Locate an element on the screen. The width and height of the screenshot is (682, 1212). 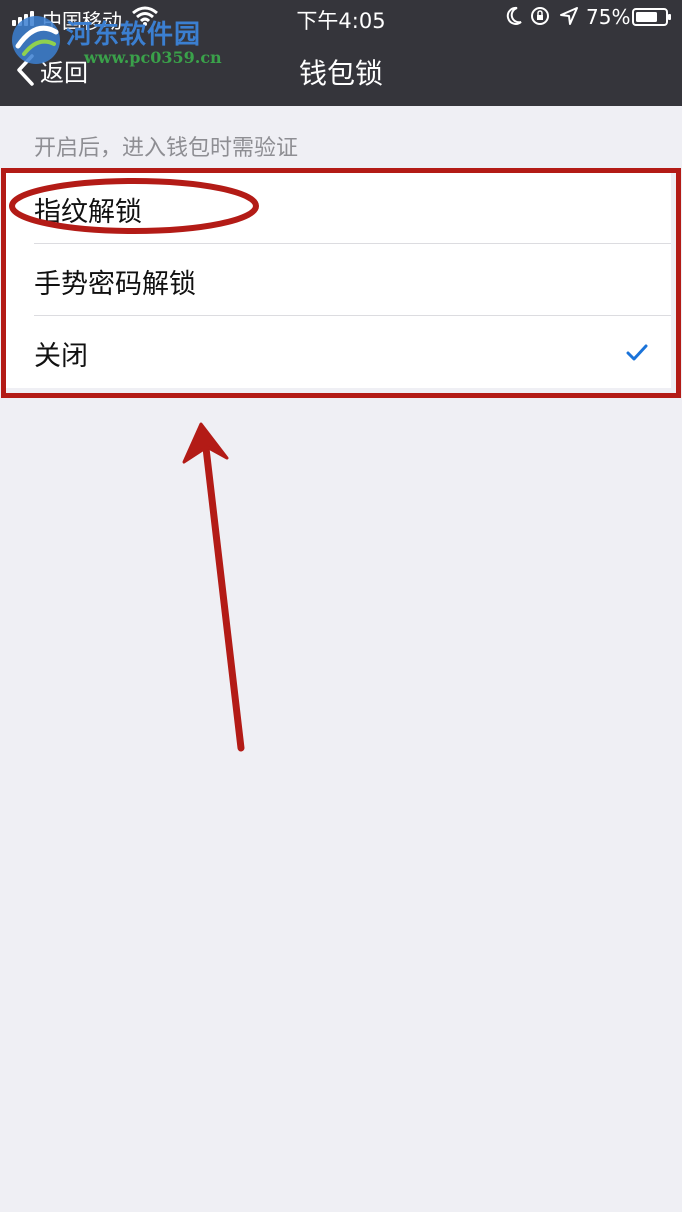
option-label: 手势密码解锁 is located at coordinates (115, 284).